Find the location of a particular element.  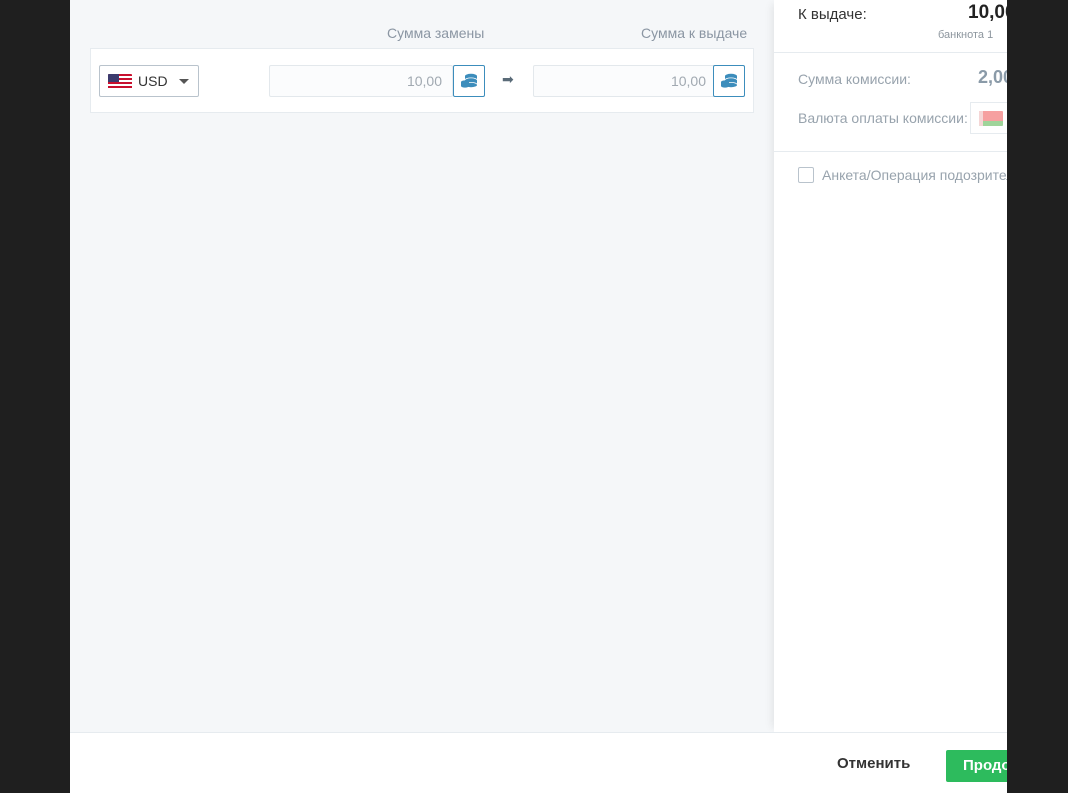

payout-denominations-button is located at coordinates (729, 81).